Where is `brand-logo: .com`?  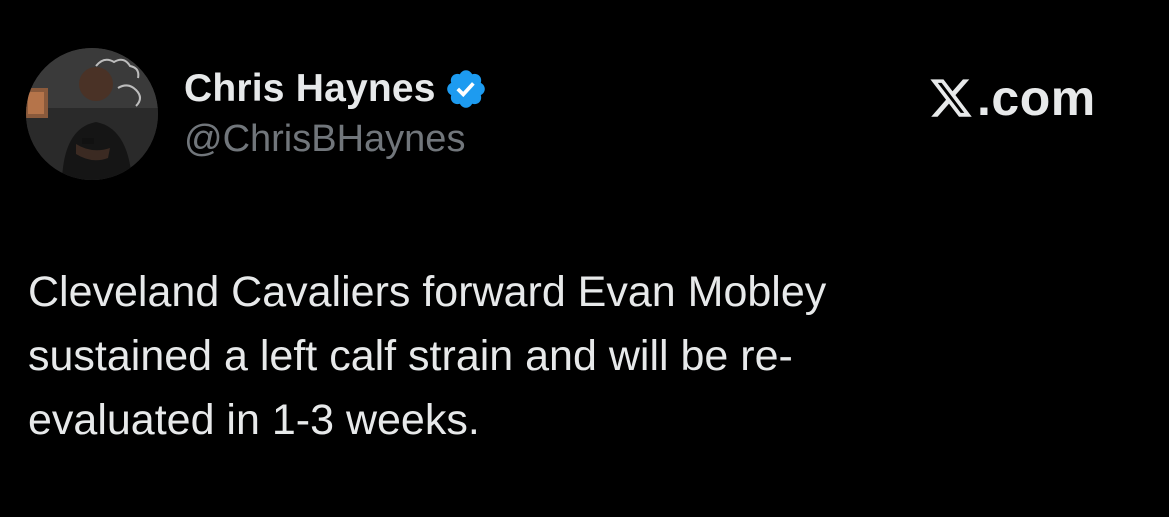
brand-logo: .com is located at coordinates (1012, 98).